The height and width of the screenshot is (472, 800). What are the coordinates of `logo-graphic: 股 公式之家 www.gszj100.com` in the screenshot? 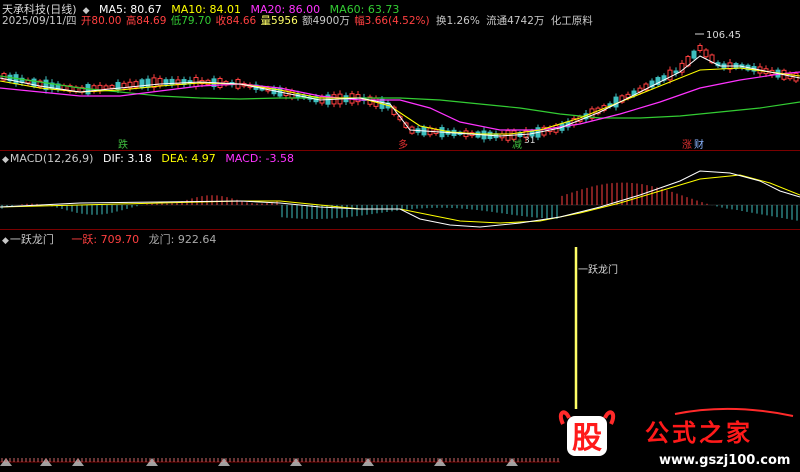 It's located at (676, 437).